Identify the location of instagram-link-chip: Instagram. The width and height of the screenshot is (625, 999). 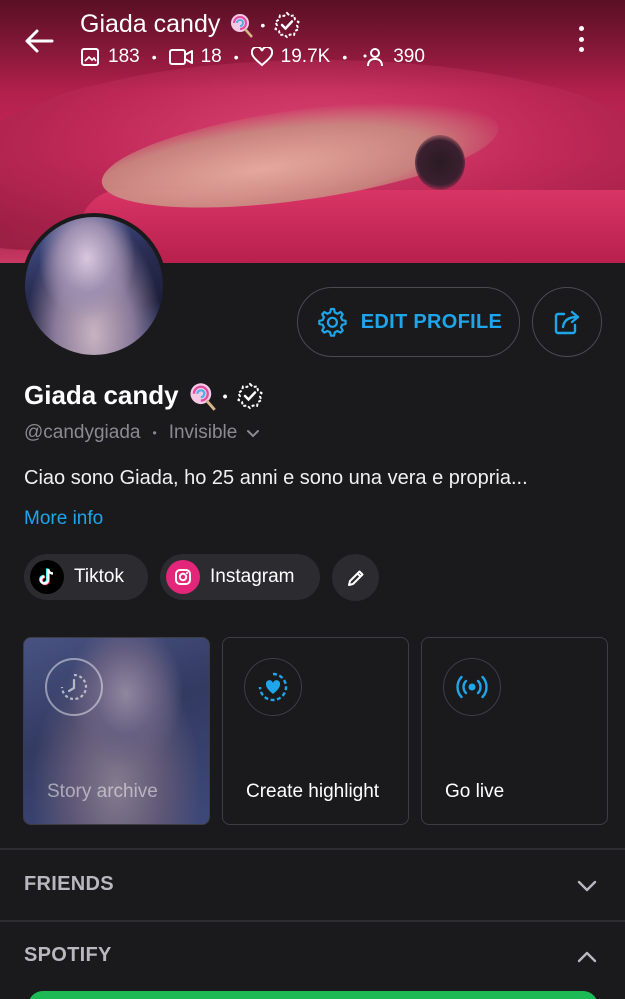
(240, 577).